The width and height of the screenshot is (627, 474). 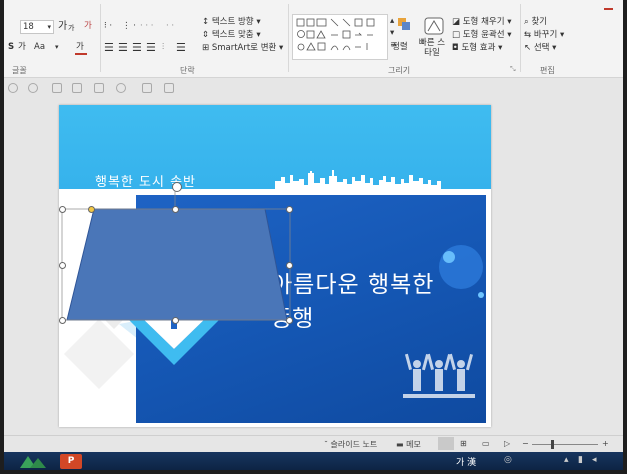 What do you see at coordinates (176, 254) in the screenshot?
I see `selection-frame` at bounding box center [176, 254].